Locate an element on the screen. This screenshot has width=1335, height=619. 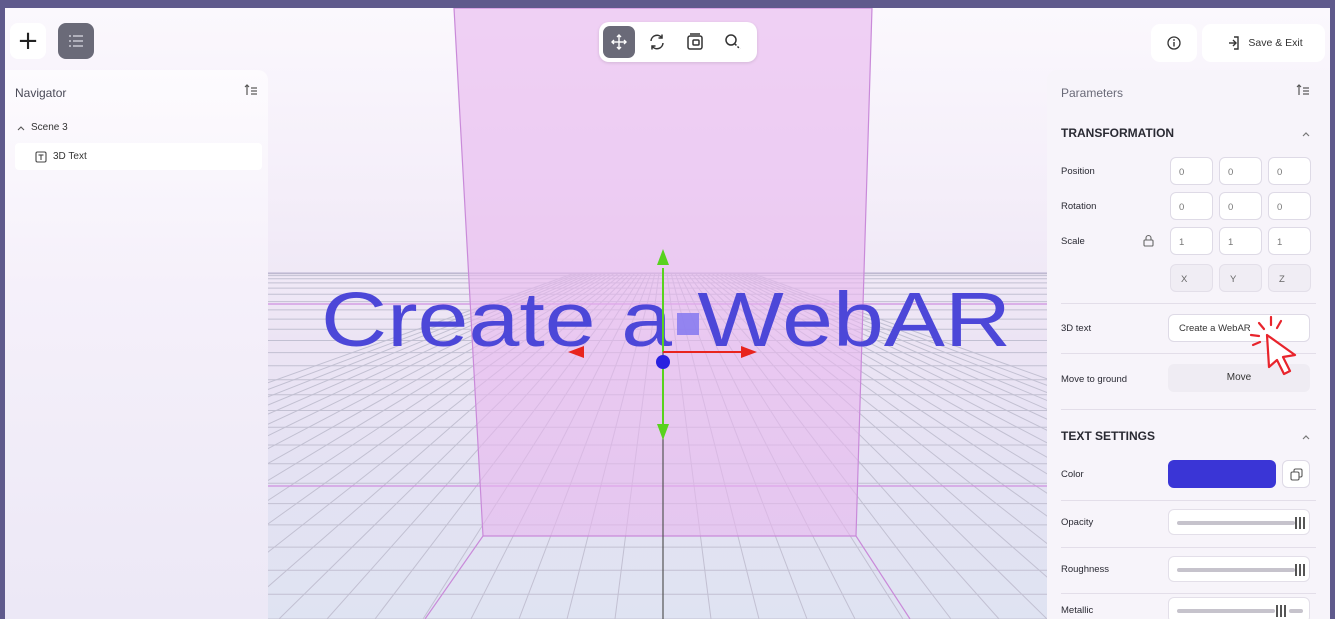
transform-toolbar is located at coordinates (678, 42).